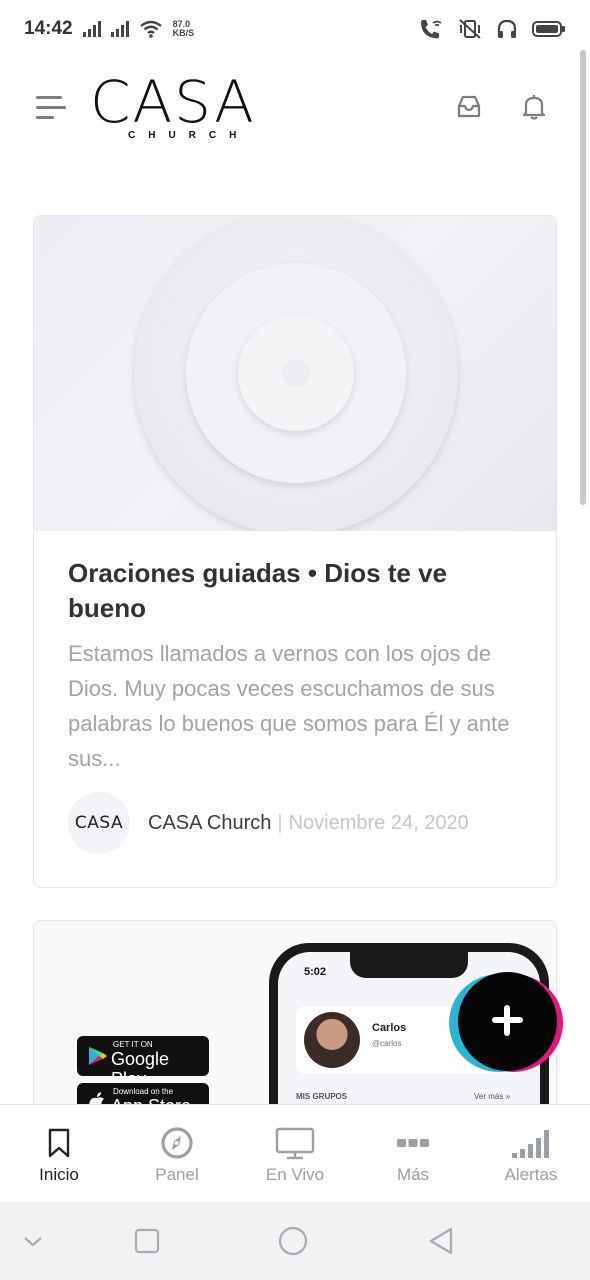  What do you see at coordinates (315, 972) in the screenshot?
I see `phone-time: 5:02` at bounding box center [315, 972].